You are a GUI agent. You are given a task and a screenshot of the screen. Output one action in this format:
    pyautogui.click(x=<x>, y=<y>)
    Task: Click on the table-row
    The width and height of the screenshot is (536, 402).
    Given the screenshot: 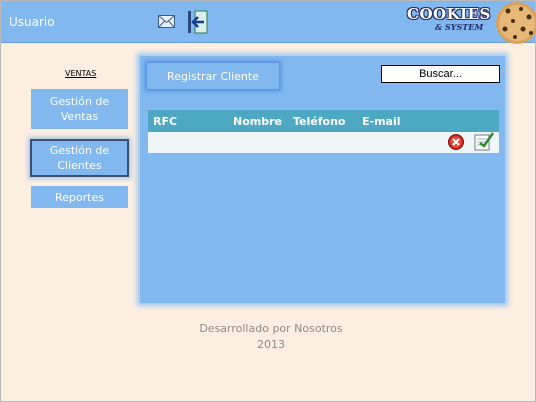 What is the action you would take?
    pyautogui.click(x=323, y=142)
    